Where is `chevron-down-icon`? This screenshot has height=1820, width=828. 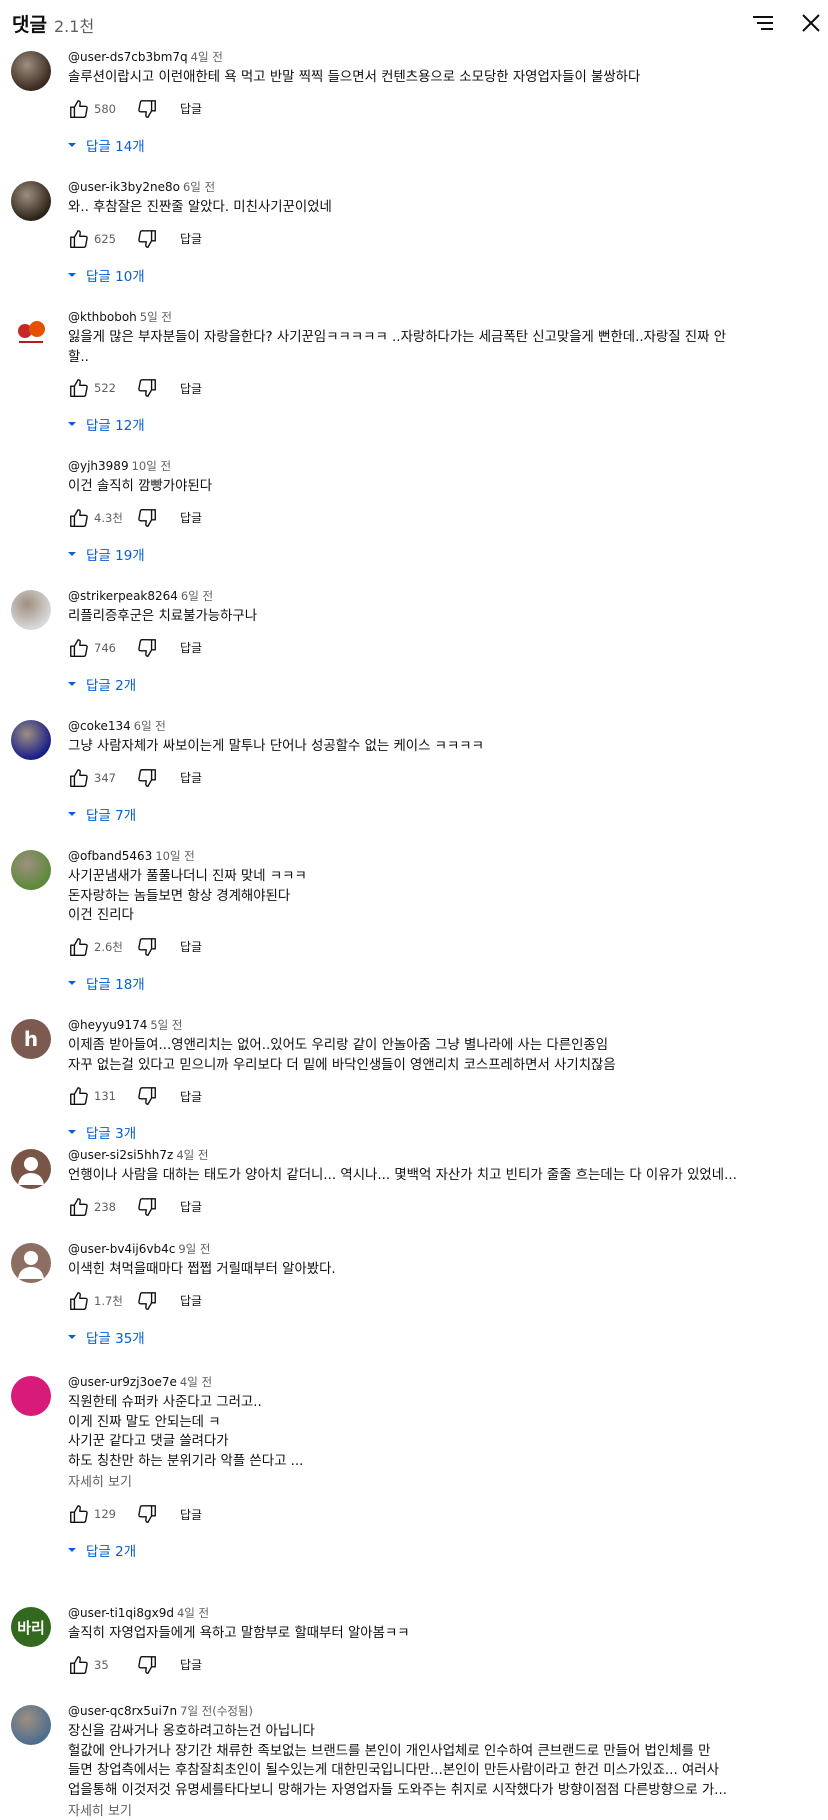
chevron-down-icon is located at coordinates (72, 684).